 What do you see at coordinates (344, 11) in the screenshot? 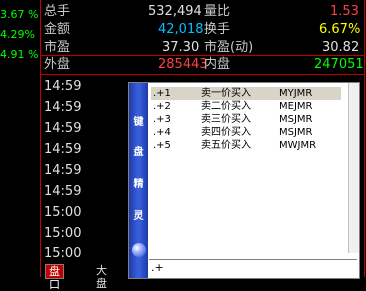
I see `stat-value: 1.53` at bounding box center [344, 11].